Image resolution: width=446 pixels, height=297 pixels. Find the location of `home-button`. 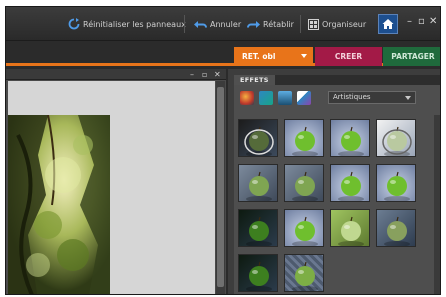

home-button is located at coordinates (388, 24).